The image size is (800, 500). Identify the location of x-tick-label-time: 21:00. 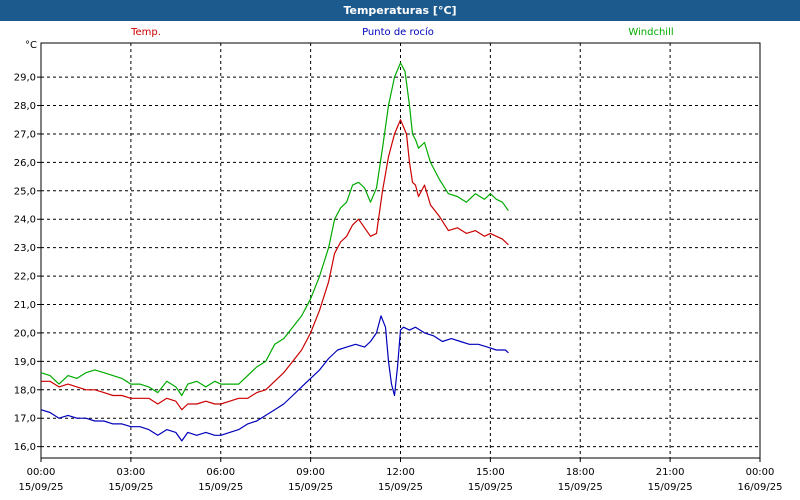
(670, 472).